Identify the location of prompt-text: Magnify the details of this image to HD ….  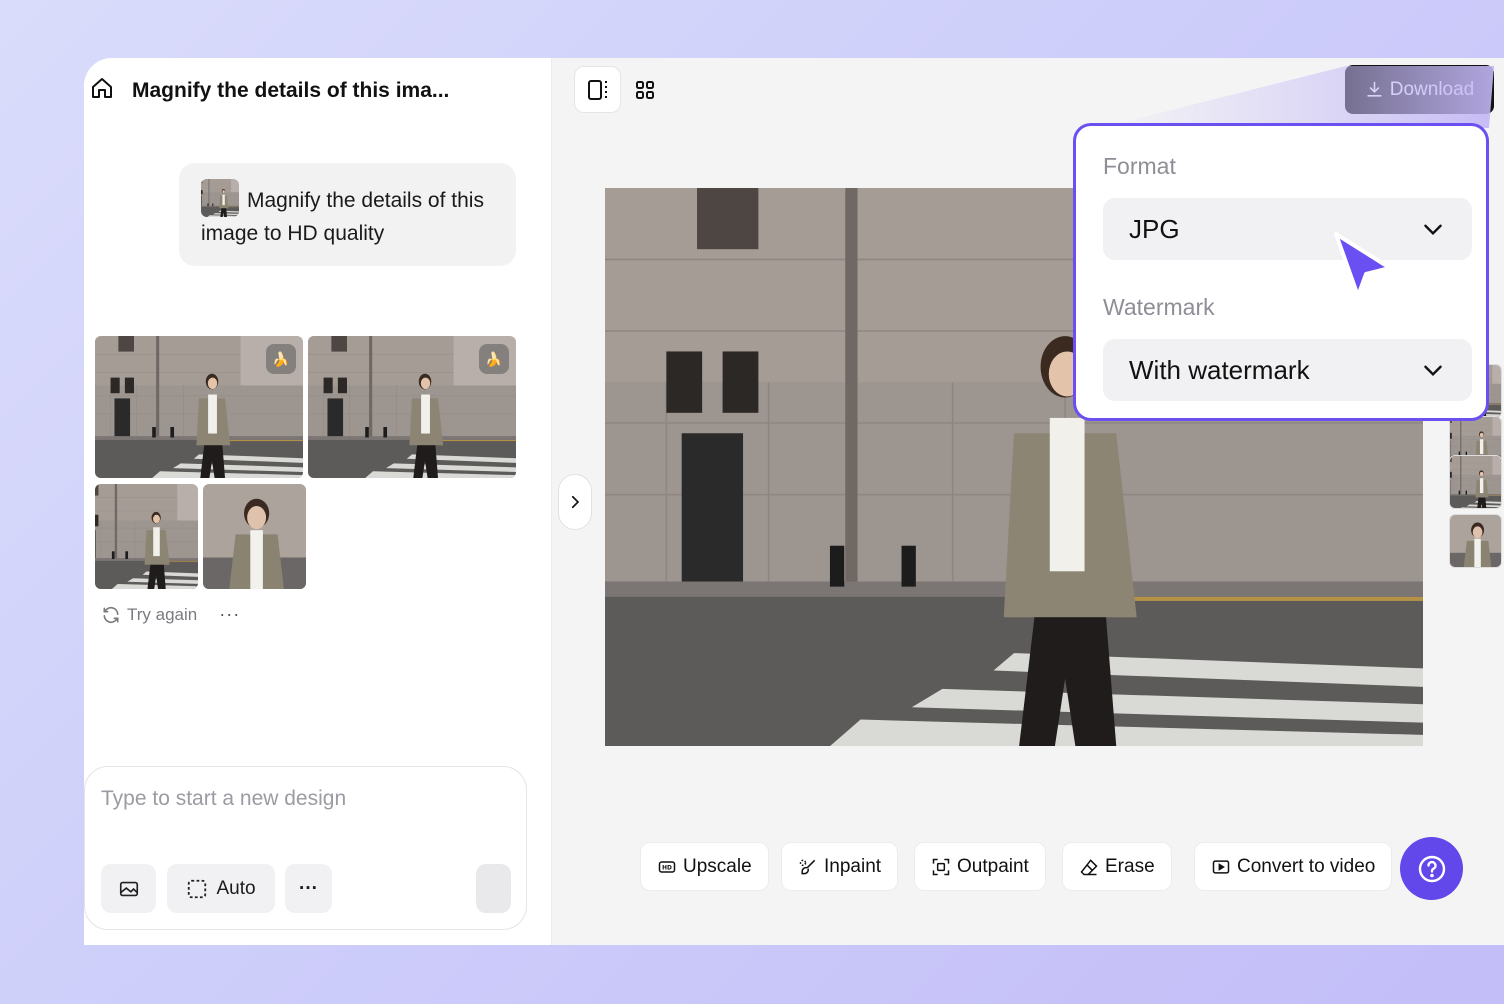
(342, 217).